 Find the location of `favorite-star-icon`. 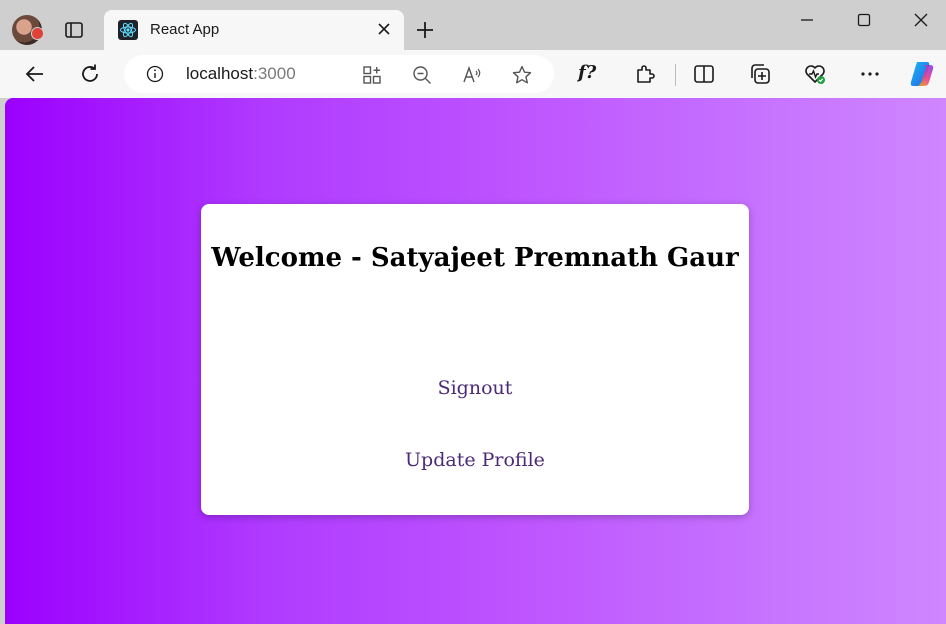

favorite-star-icon is located at coordinates (522, 75).